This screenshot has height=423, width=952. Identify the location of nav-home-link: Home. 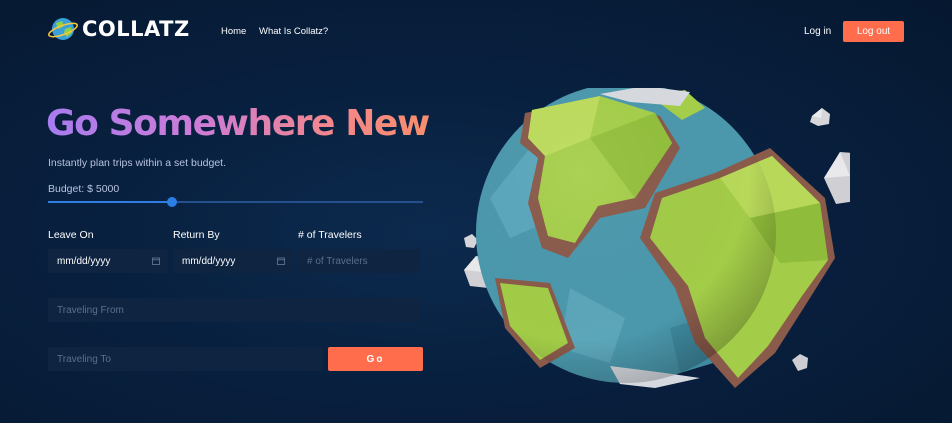
(233, 31).